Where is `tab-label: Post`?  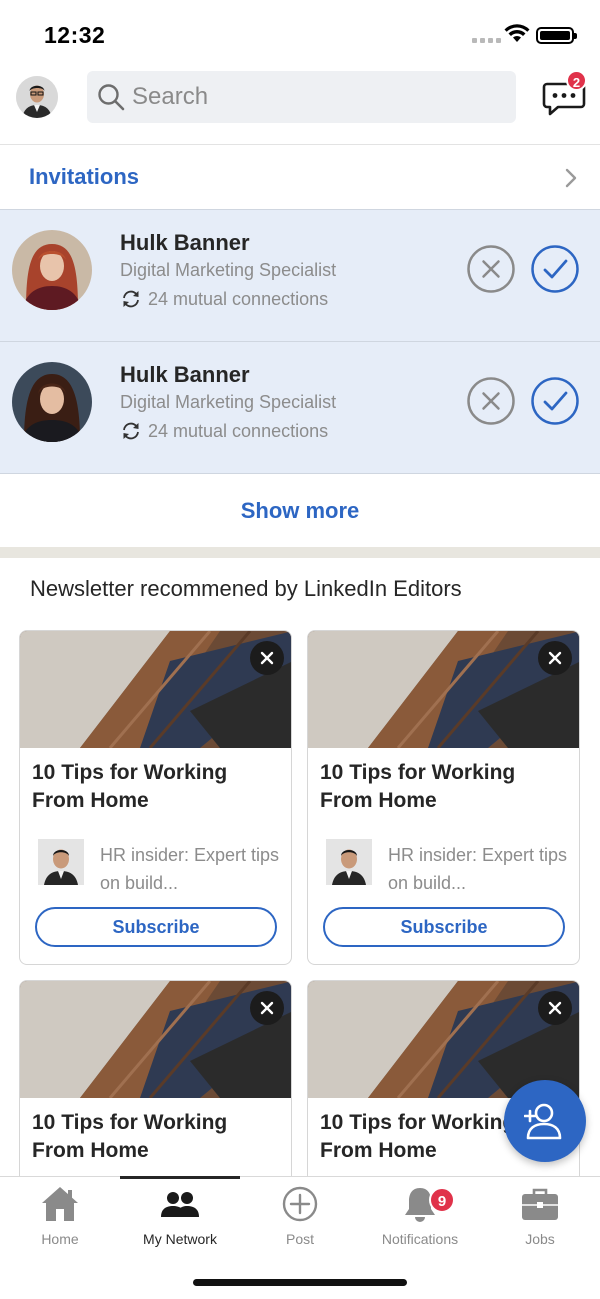
tab-label: Post is located at coordinates (299, 1239).